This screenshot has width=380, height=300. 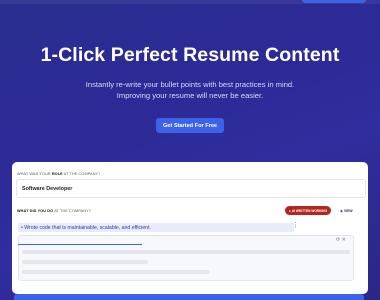 I want to click on top-nav-button, so click(x=334, y=1).